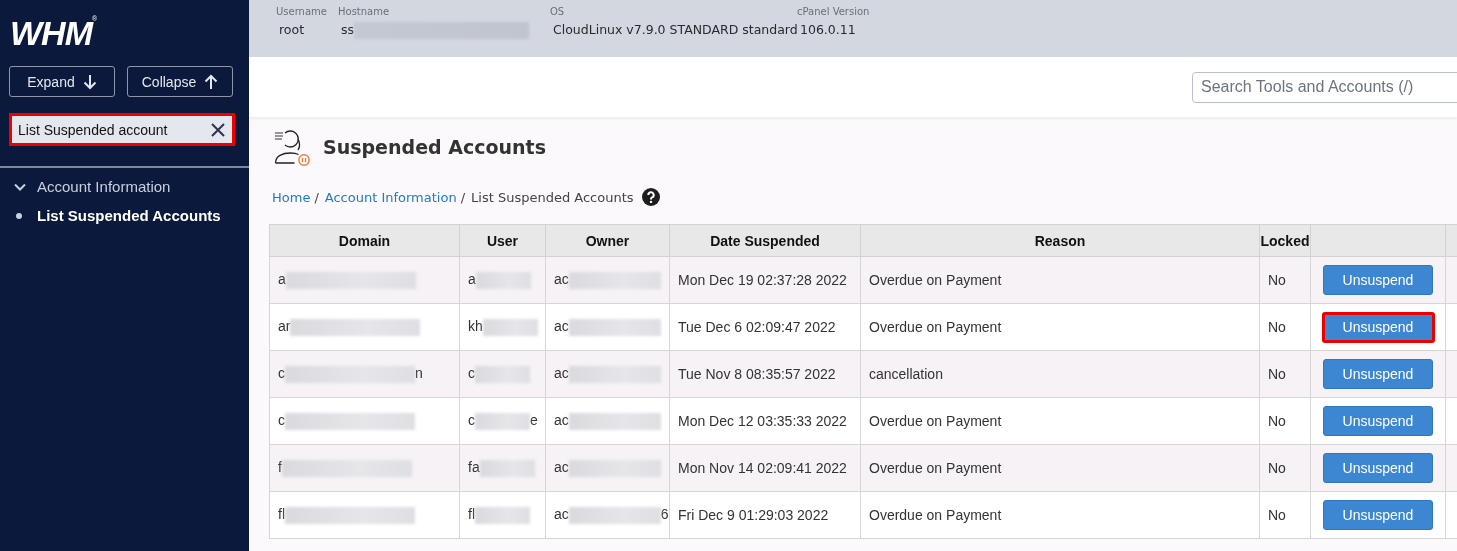 This screenshot has height=551, width=1457. What do you see at coordinates (364, 327) in the screenshot?
I see `table-cell: ar` at bounding box center [364, 327].